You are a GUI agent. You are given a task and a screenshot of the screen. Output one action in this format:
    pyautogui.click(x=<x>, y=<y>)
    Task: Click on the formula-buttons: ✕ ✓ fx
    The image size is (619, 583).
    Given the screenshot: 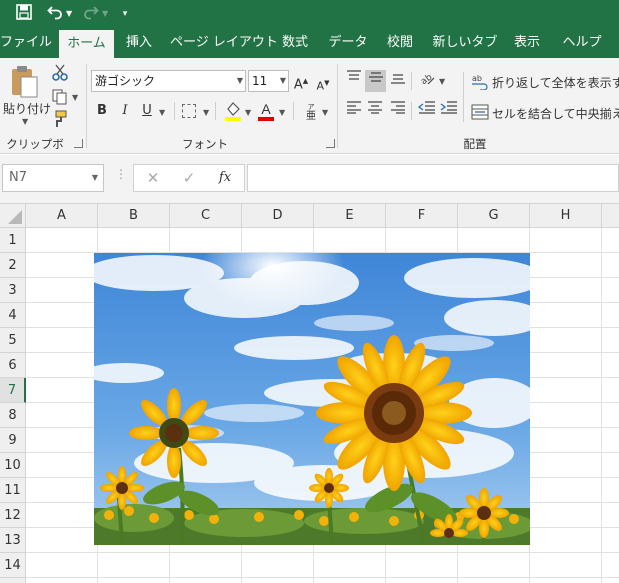 What is the action you would take?
    pyautogui.click(x=189, y=178)
    